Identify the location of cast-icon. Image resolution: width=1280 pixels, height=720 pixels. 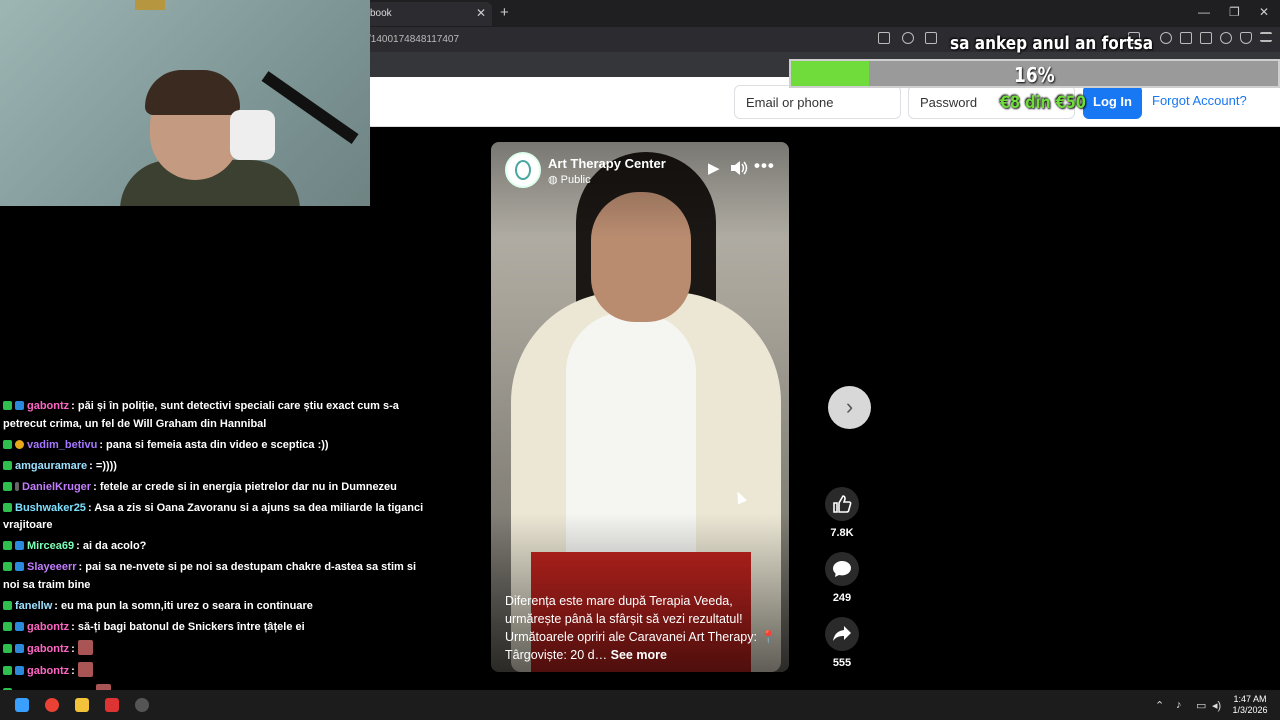
(884, 38).